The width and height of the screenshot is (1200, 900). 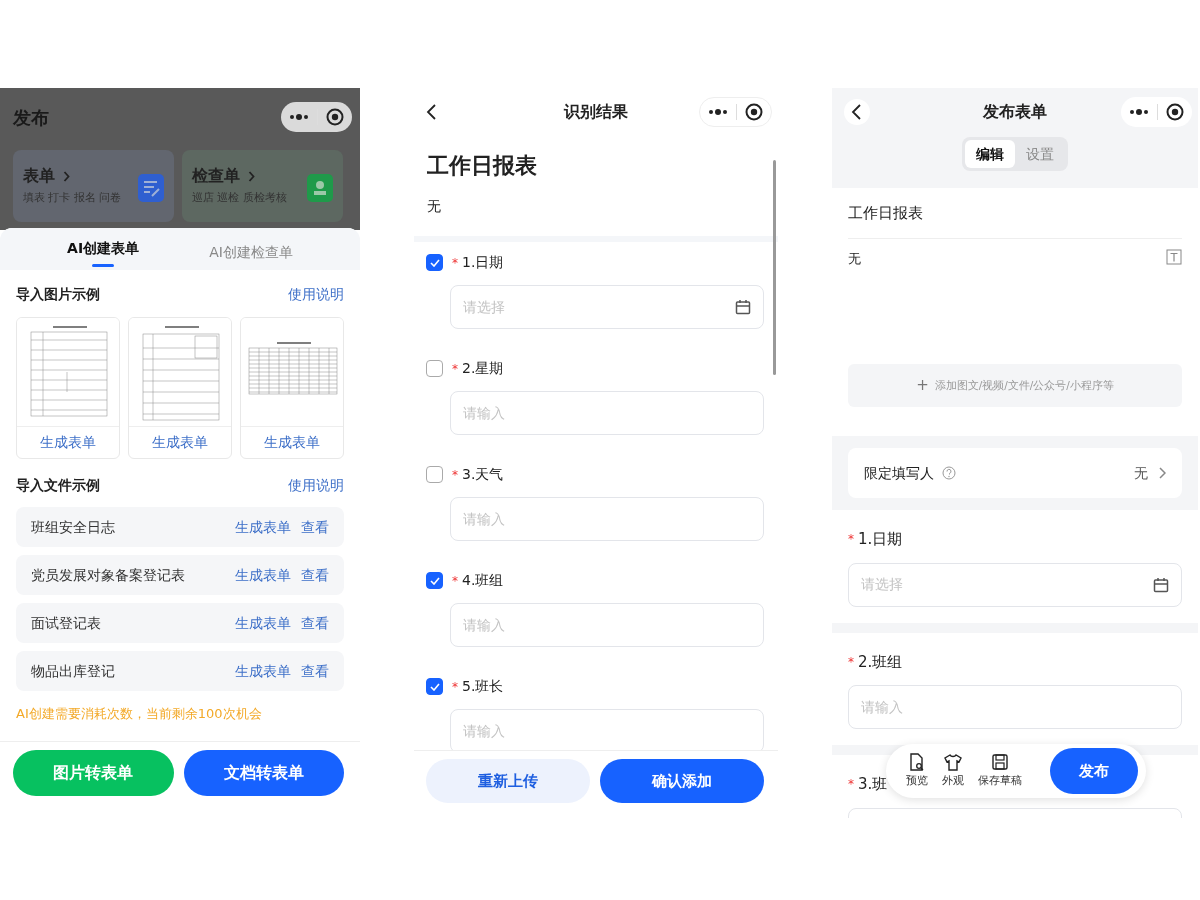 What do you see at coordinates (880, 662) in the screenshot?
I see `field-label: 2.班组` at bounding box center [880, 662].